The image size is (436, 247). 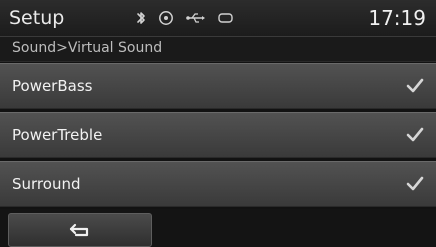 What do you see at coordinates (166, 18) in the screenshot?
I see `disc-icon` at bounding box center [166, 18].